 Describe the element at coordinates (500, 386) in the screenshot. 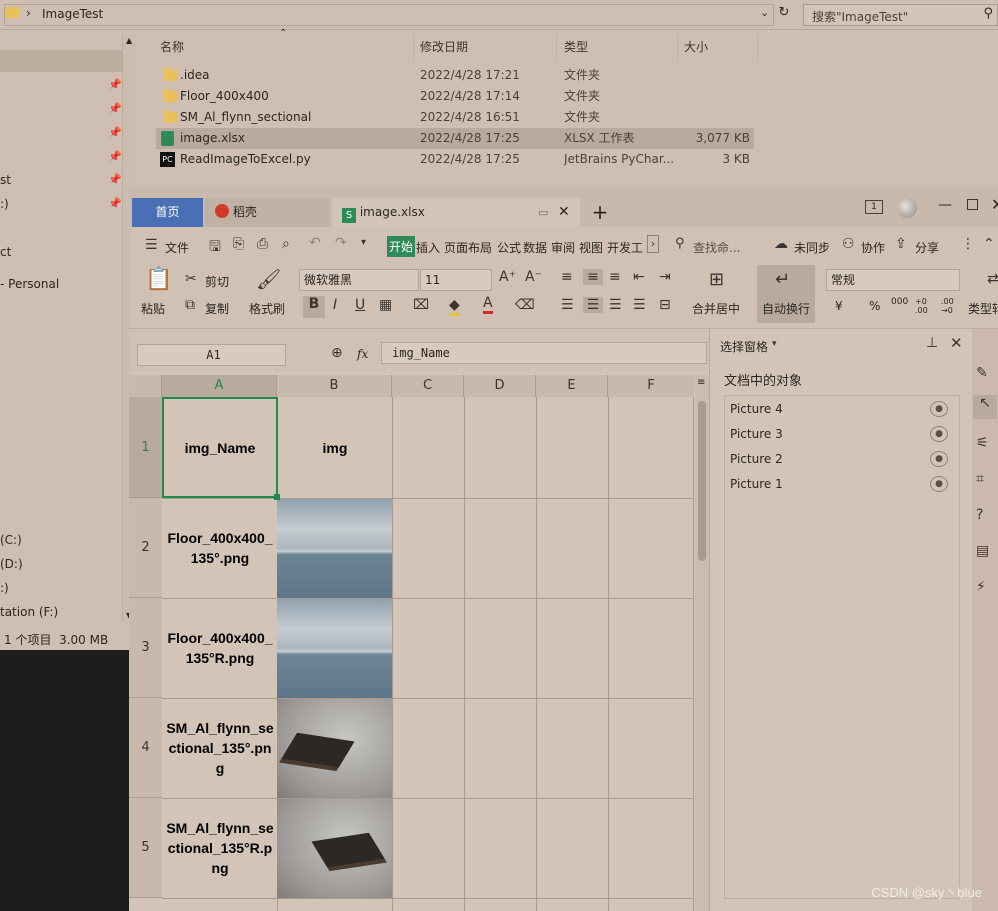

I see `column-header-d: D` at that location.